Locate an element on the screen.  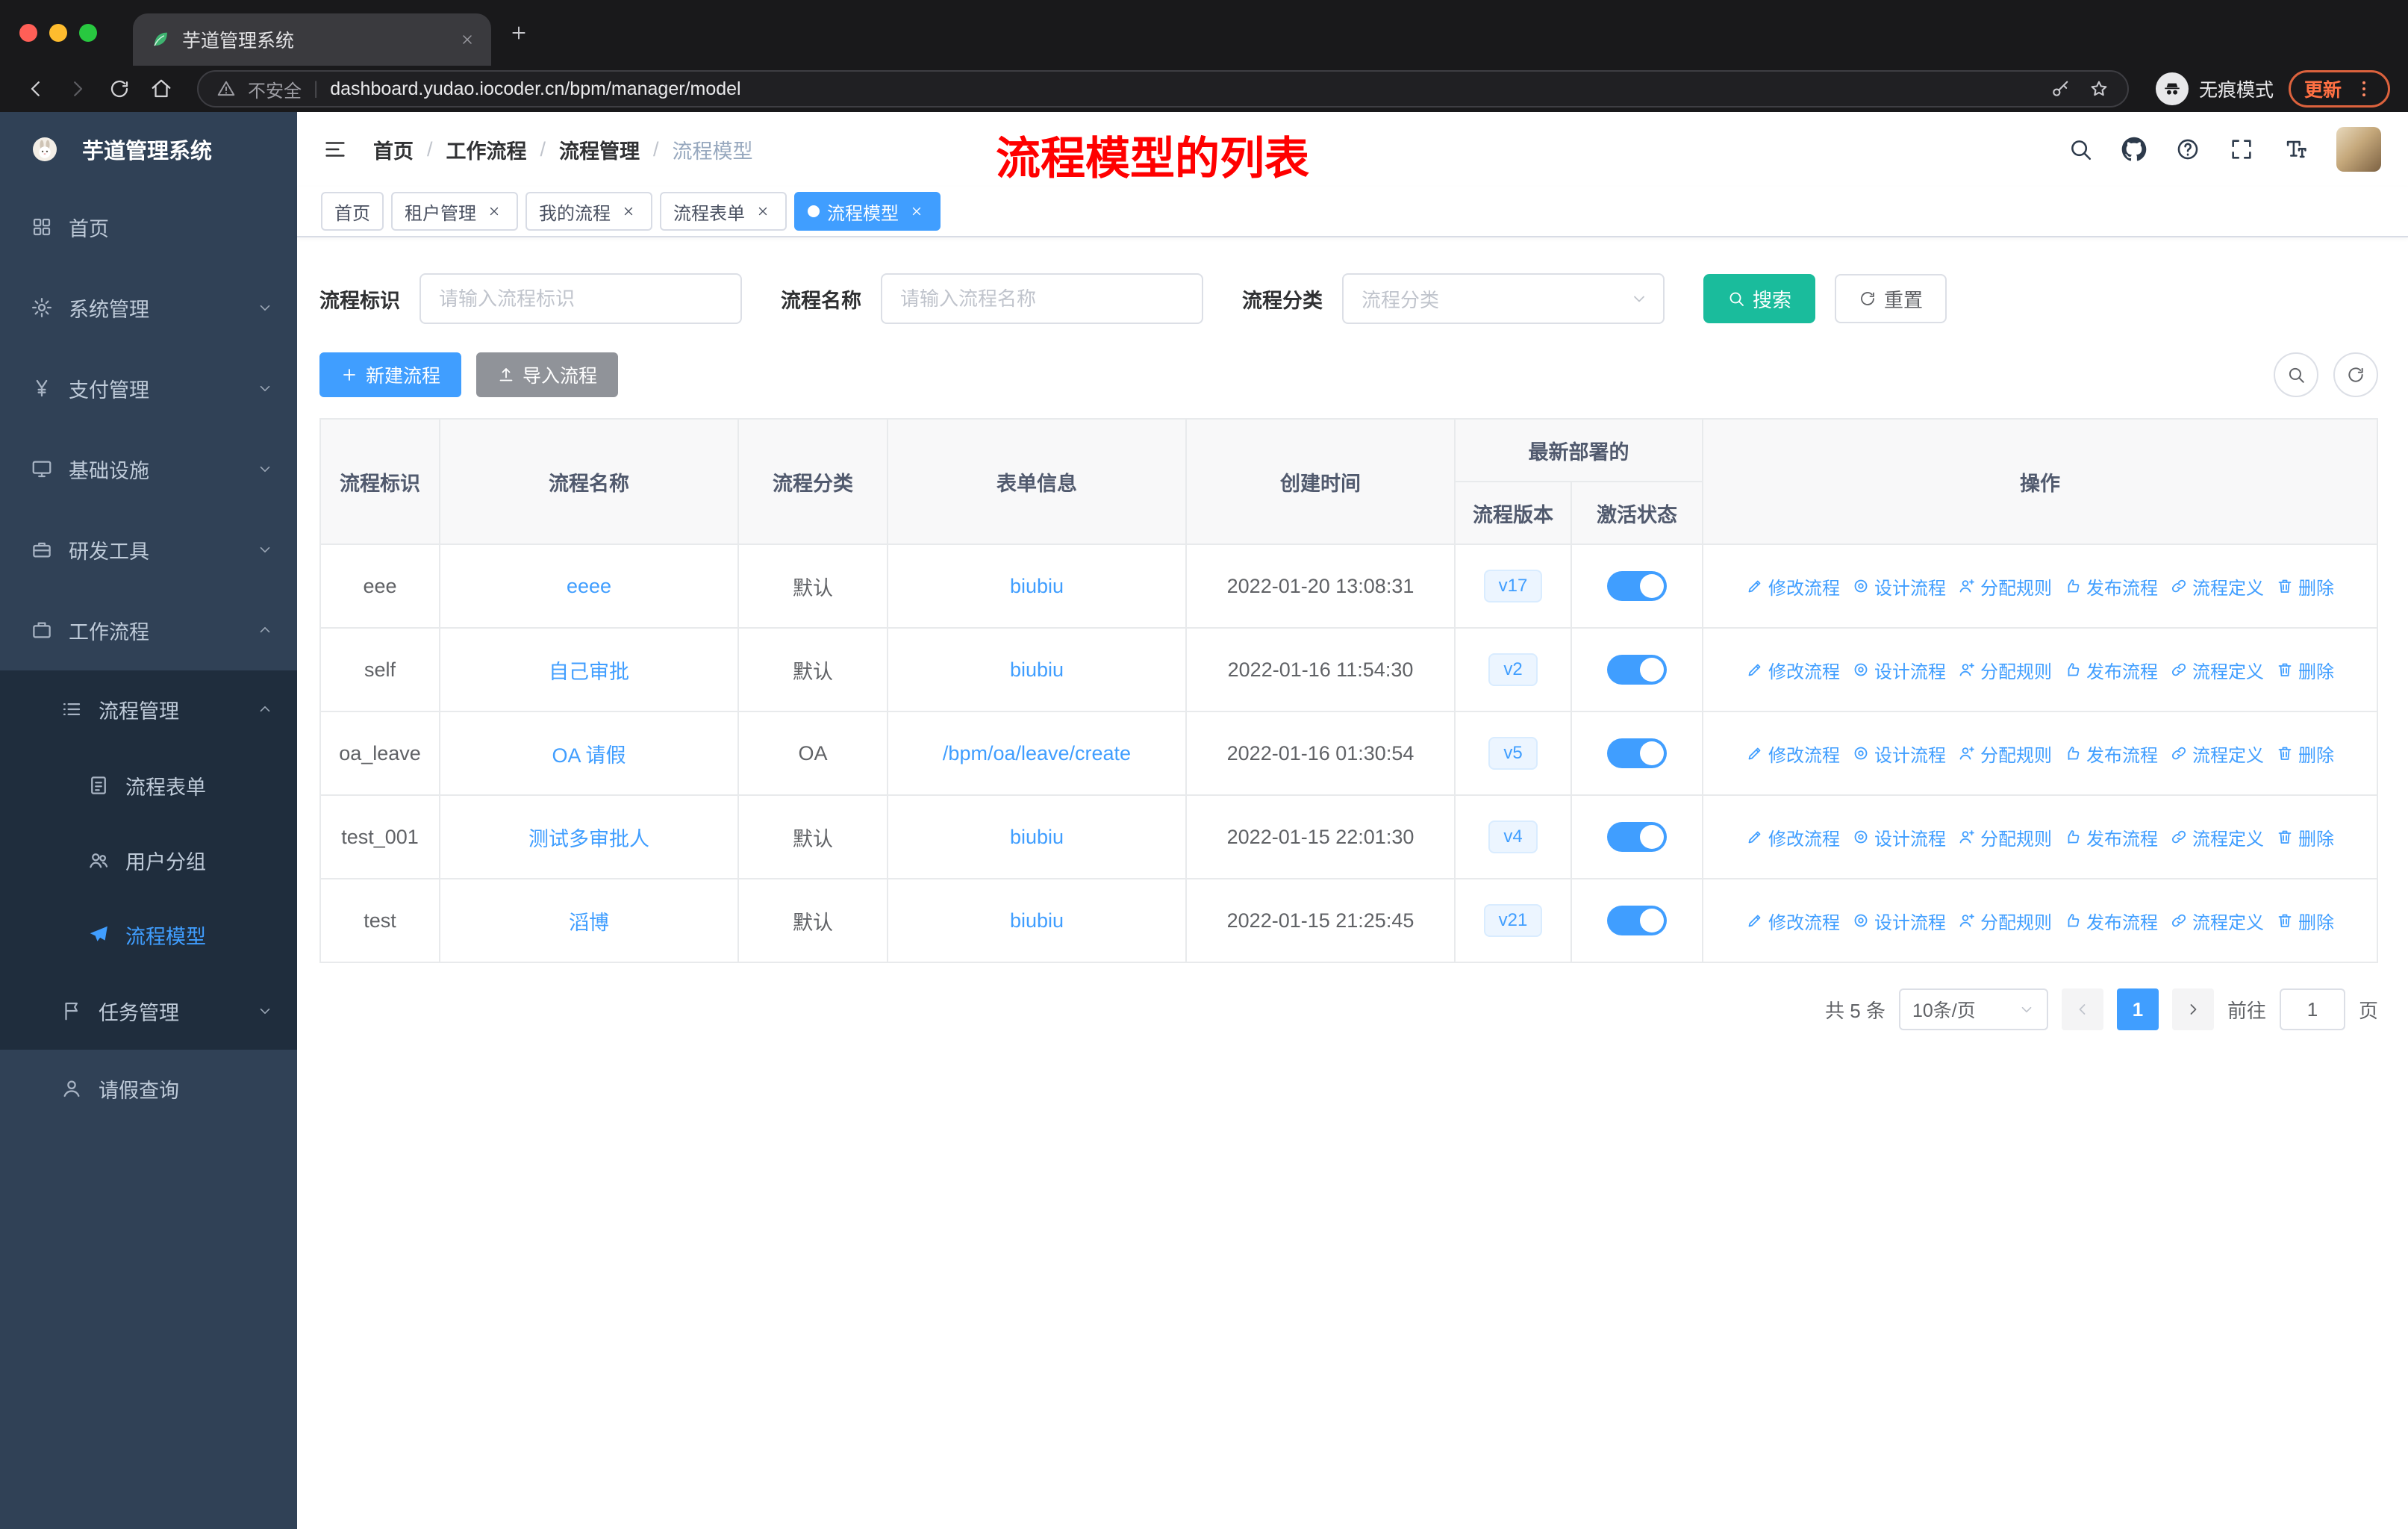
sidebar-item-leave-query: 请假查询 is located at coordinates (148, 1089).